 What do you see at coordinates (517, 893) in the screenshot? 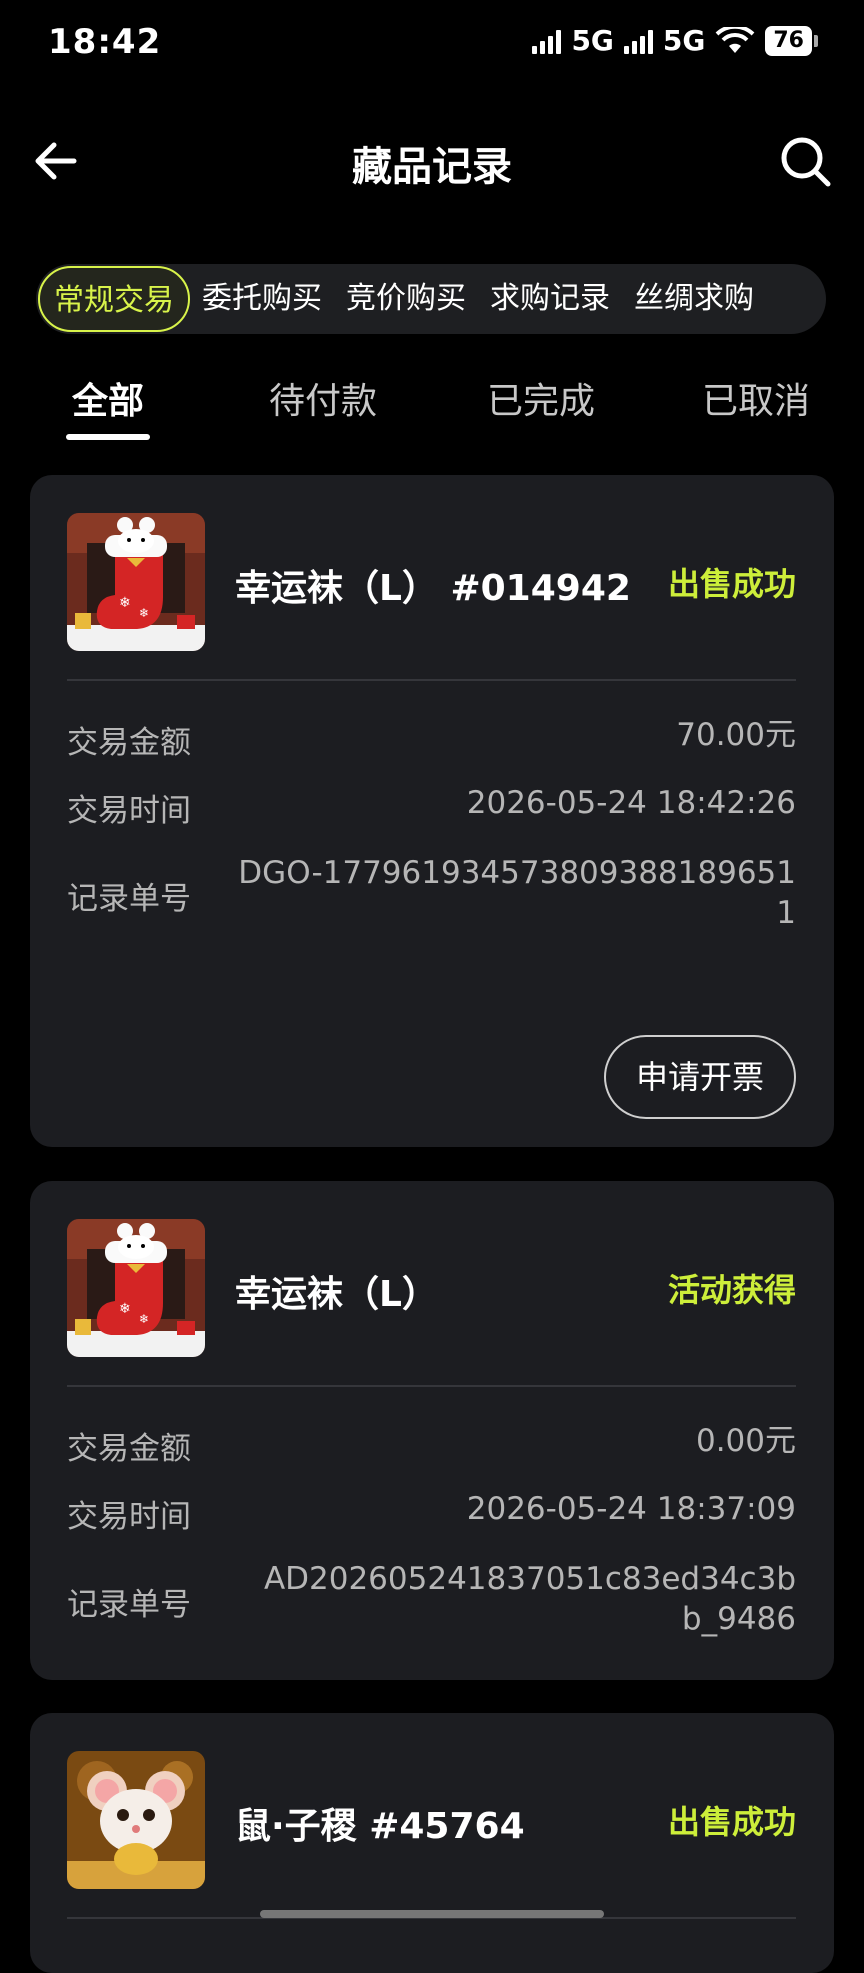
I see `record-no-value: DGO-177961934573809388189651 1` at bounding box center [517, 893].